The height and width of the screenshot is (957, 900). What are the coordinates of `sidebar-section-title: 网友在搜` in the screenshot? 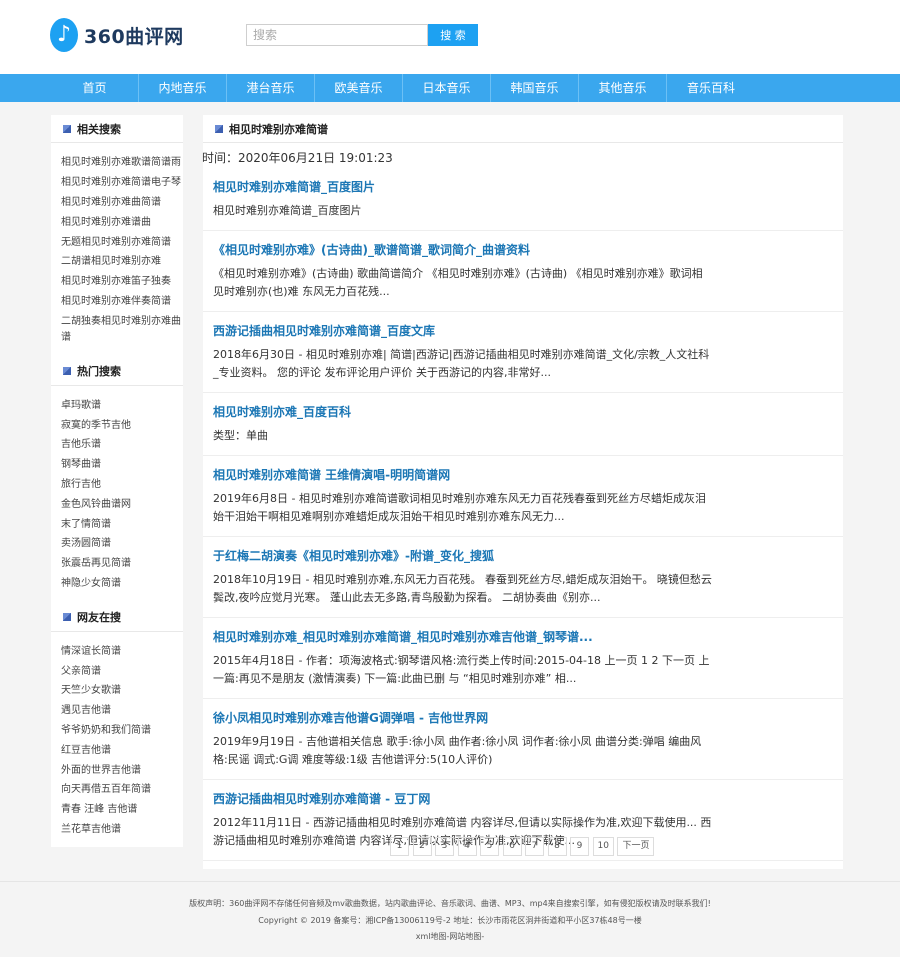 It's located at (99, 618).